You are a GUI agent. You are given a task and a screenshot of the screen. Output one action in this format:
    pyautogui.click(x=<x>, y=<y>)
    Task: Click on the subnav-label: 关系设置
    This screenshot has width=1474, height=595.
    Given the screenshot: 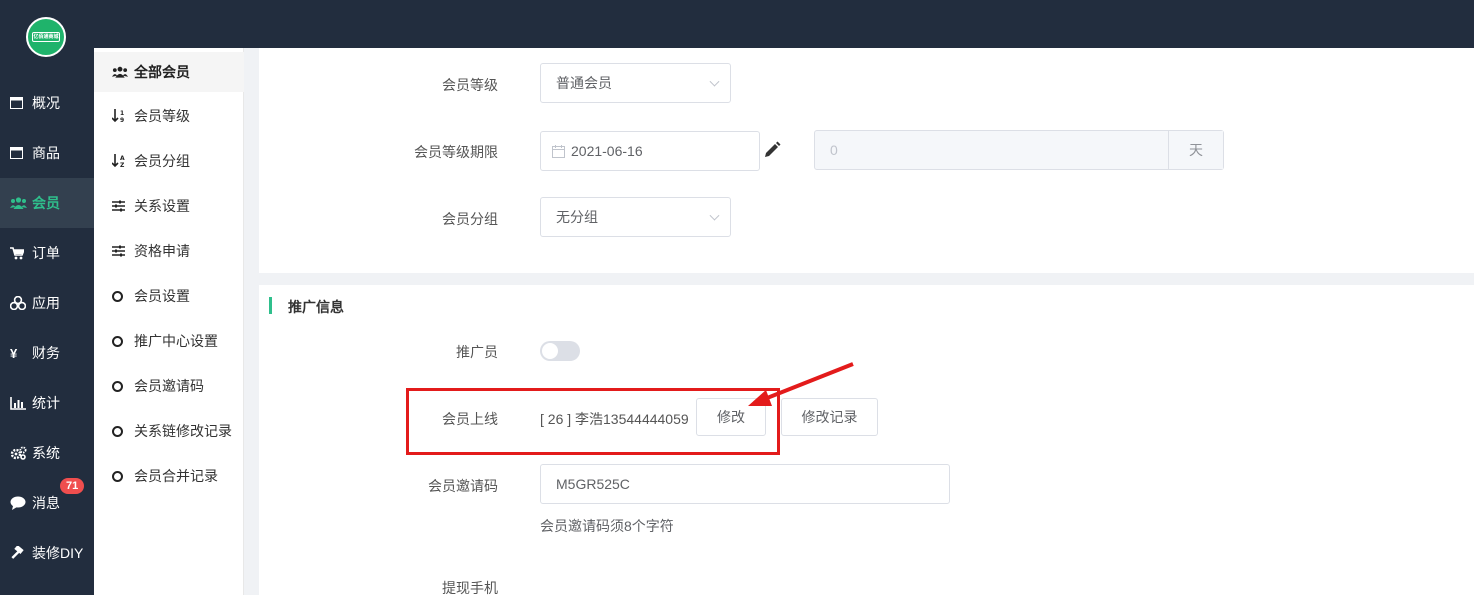 What is the action you would take?
    pyautogui.click(x=162, y=206)
    